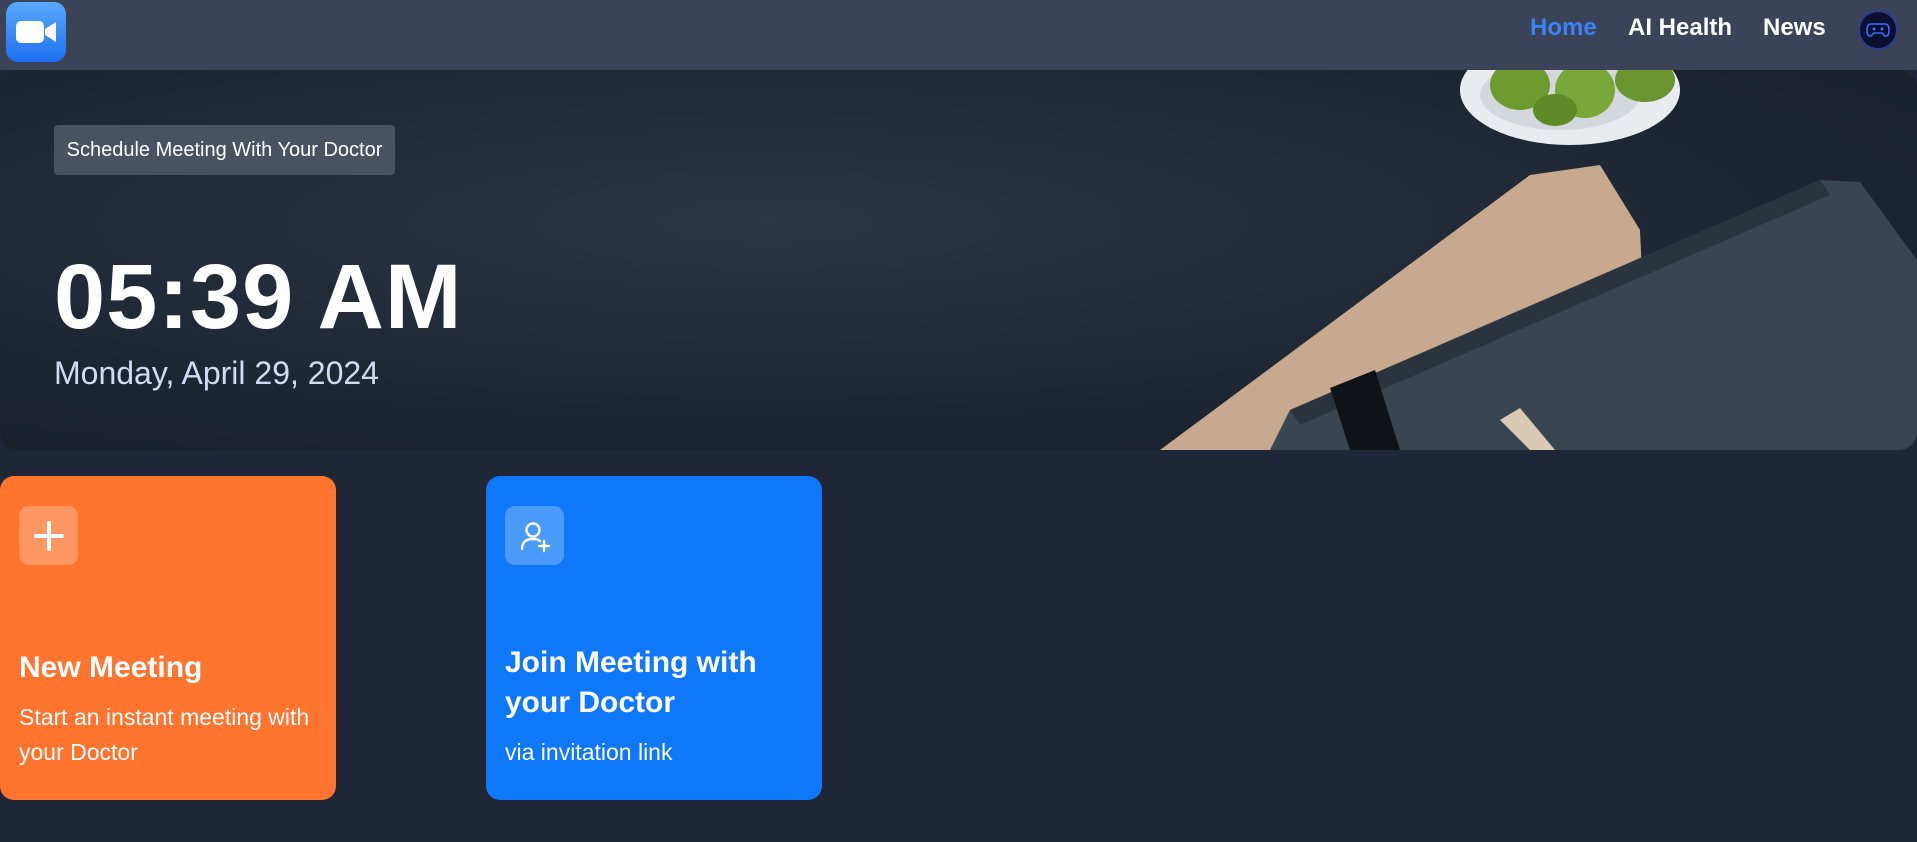 The height and width of the screenshot is (842, 1917). Describe the element at coordinates (1563, 29) in the screenshot. I see `nav-home-link: Home` at that location.